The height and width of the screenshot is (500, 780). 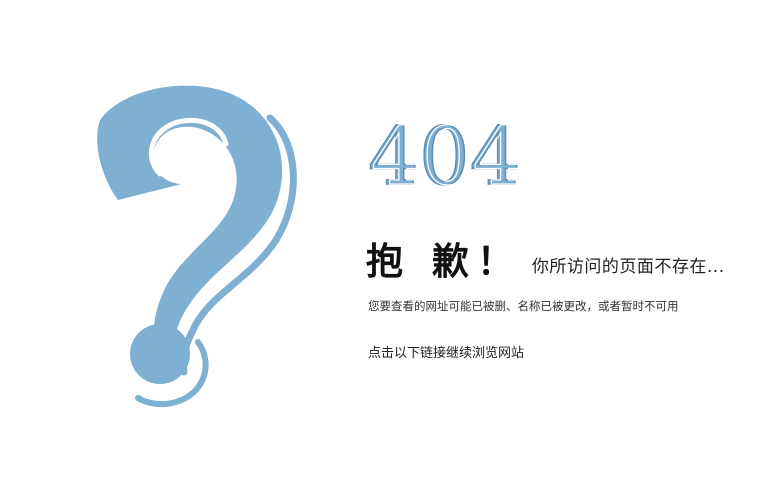 What do you see at coordinates (446, 354) in the screenshot?
I see `continue-browsing-link: 点击以下链接继续浏览网站` at bounding box center [446, 354].